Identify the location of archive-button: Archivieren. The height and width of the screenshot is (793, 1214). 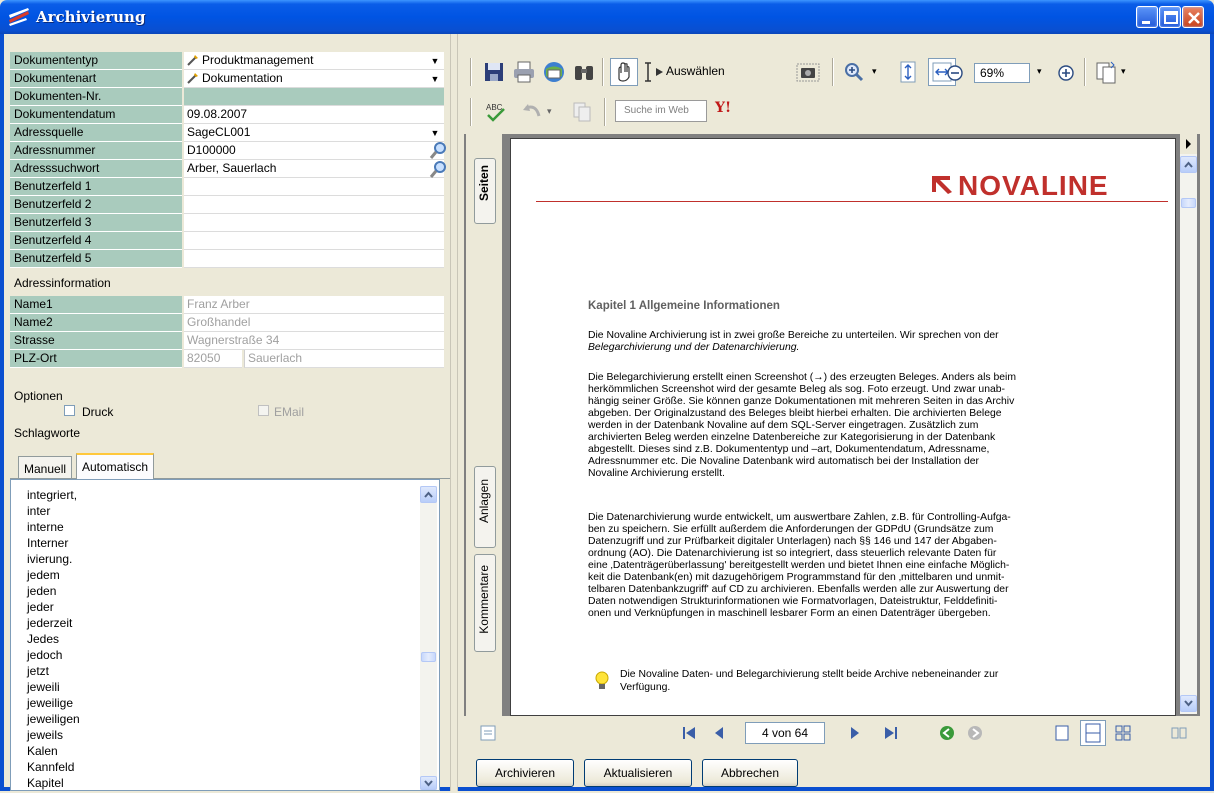
(525, 773).